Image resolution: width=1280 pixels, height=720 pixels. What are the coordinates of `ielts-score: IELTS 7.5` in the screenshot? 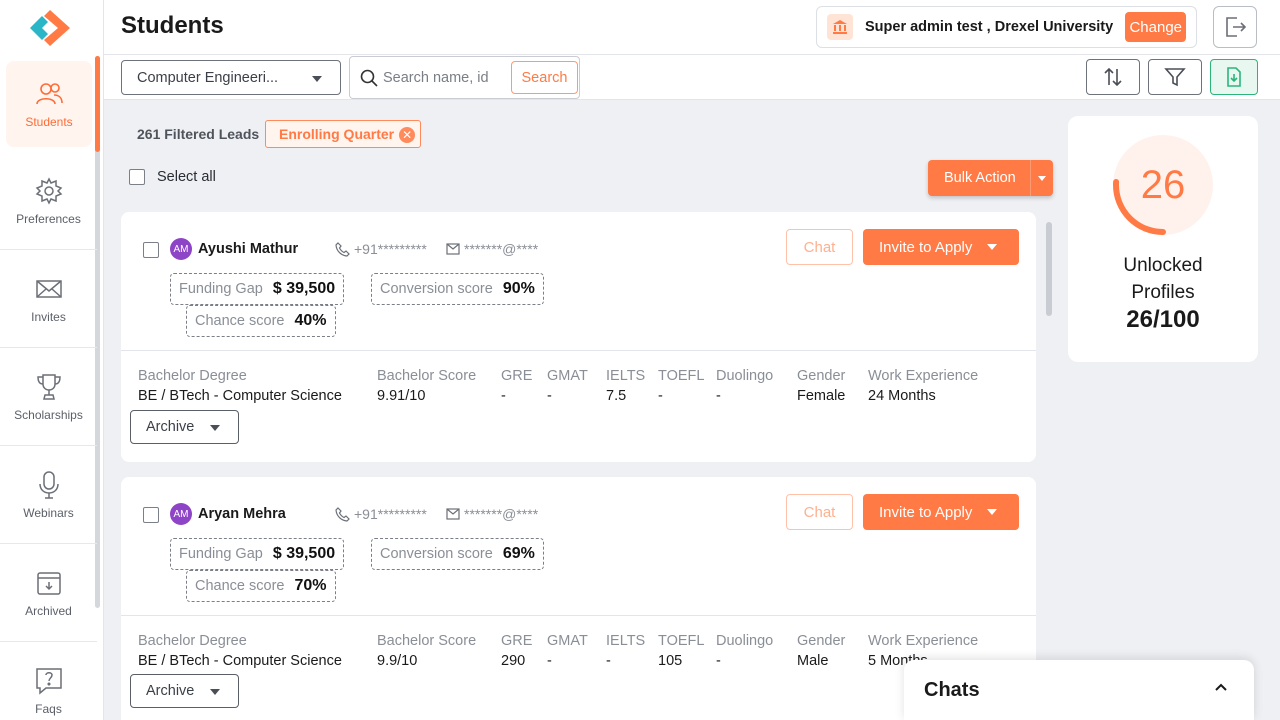 It's located at (626, 386).